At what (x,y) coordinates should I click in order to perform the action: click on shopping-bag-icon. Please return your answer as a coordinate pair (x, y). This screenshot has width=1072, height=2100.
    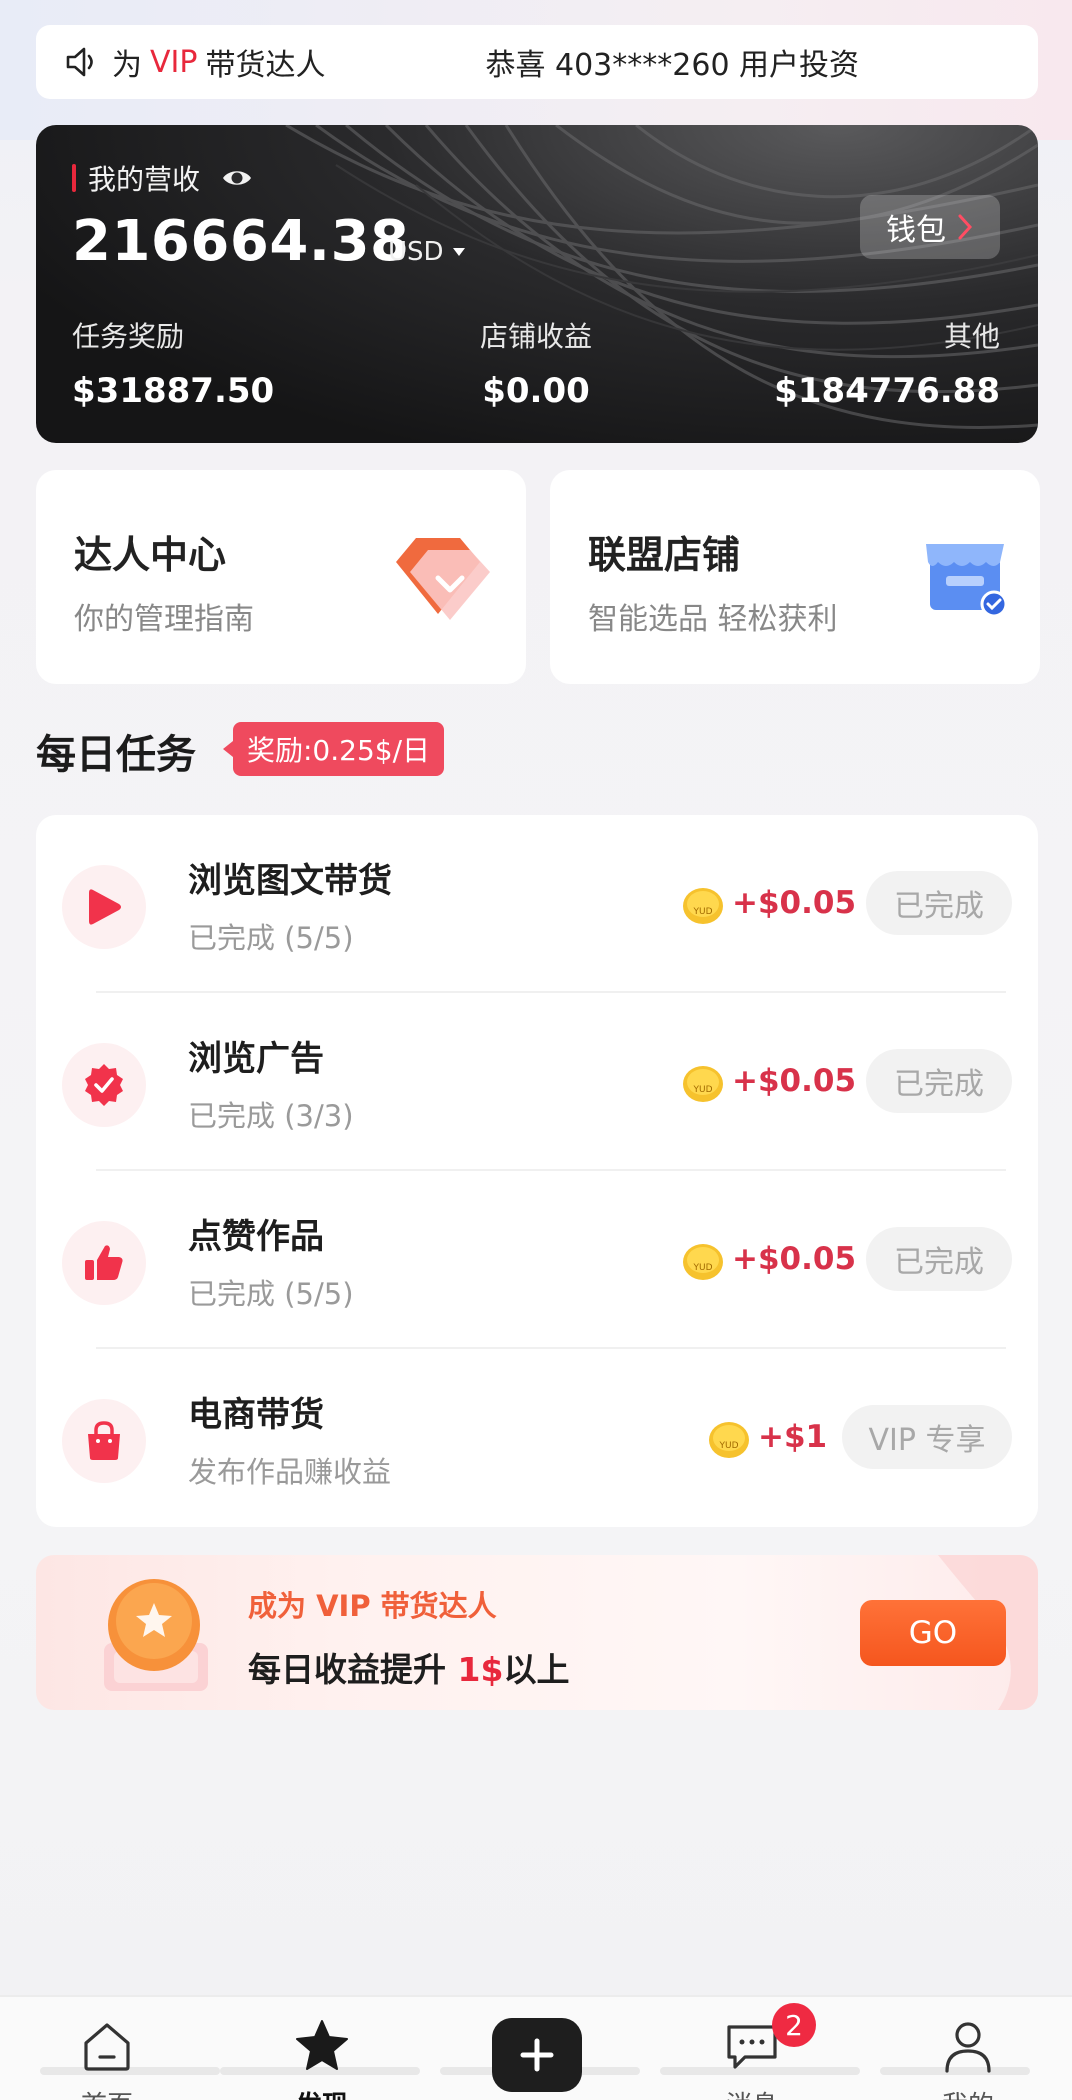
    Looking at the image, I should click on (104, 1441).